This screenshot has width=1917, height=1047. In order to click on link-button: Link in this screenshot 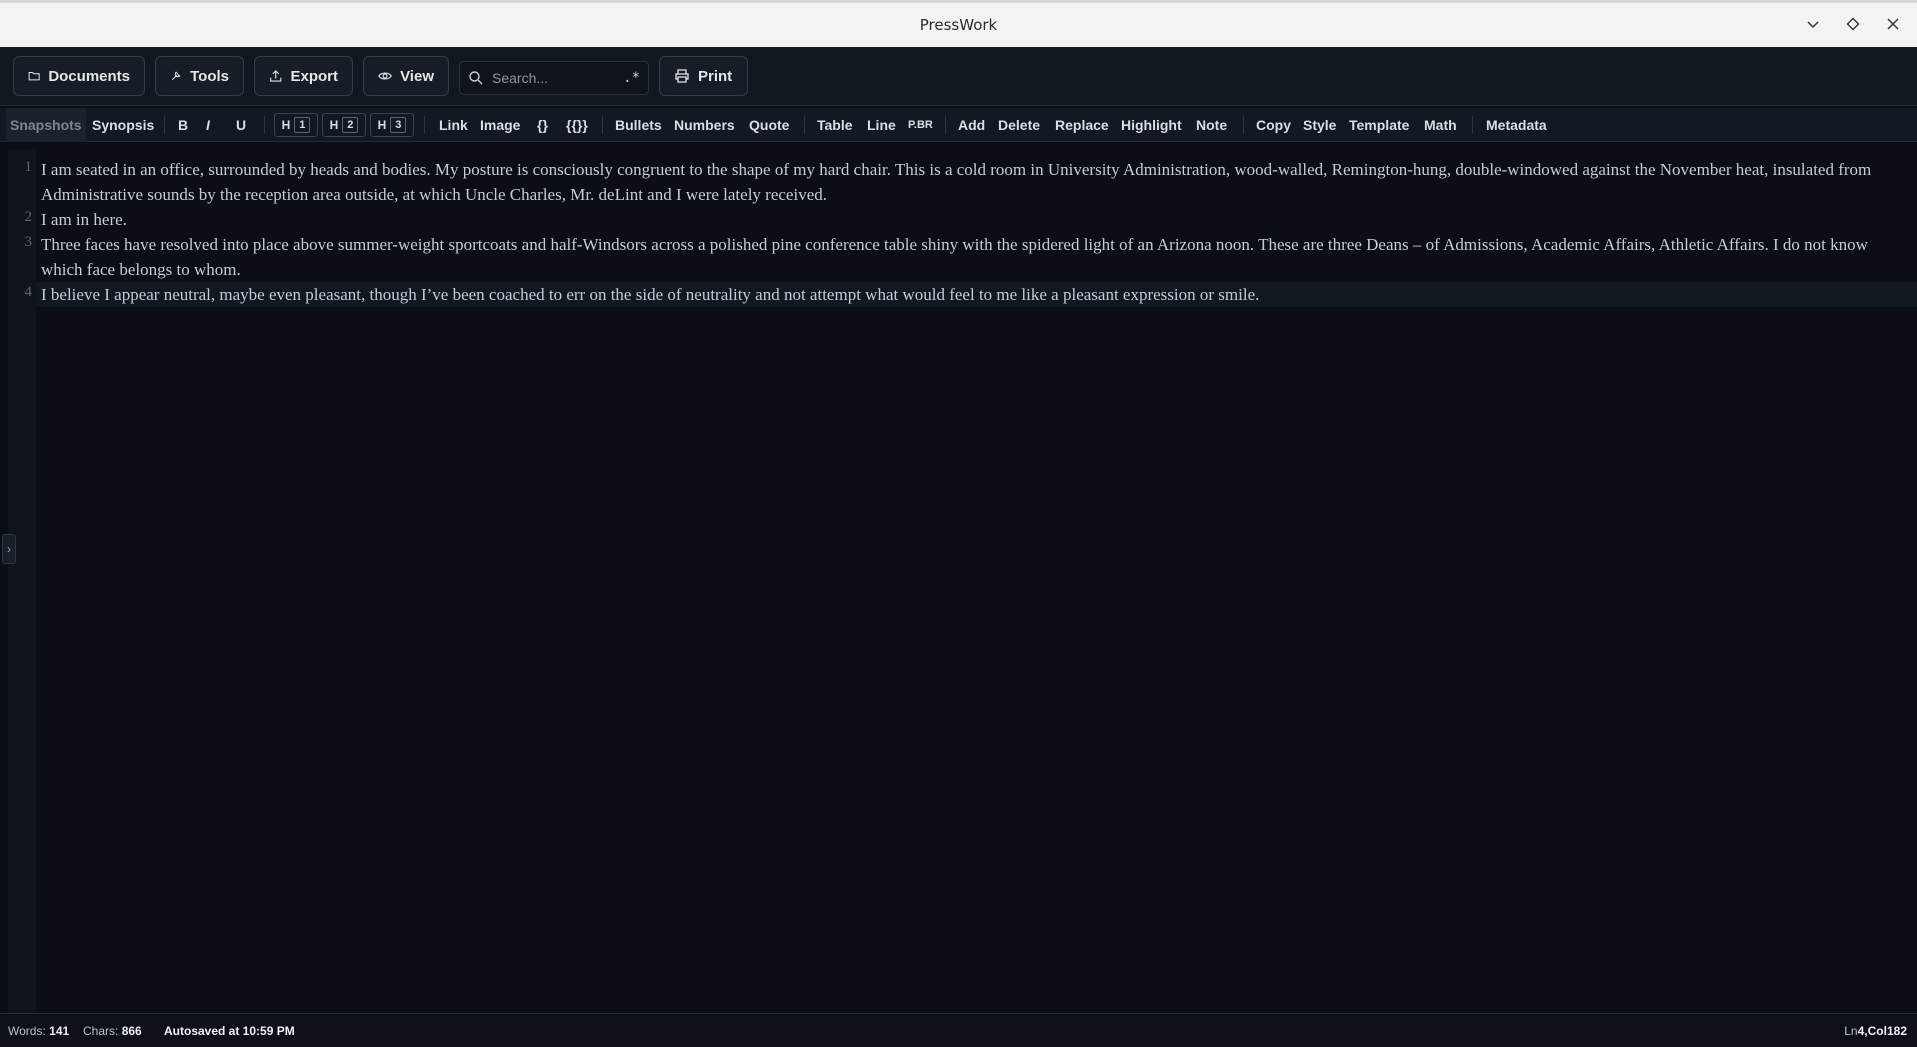, I will do `click(453, 125)`.